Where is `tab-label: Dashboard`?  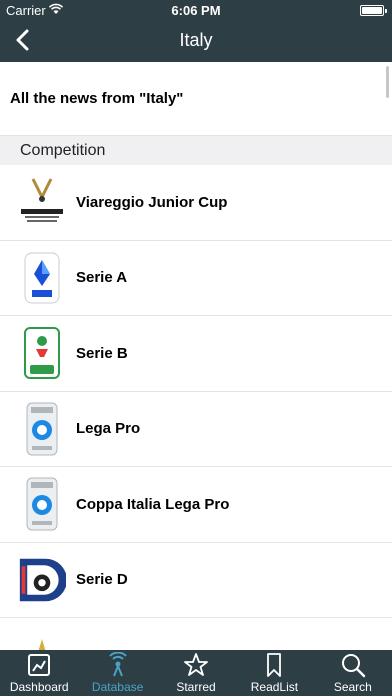 tab-label: Dashboard is located at coordinates (39, 687).